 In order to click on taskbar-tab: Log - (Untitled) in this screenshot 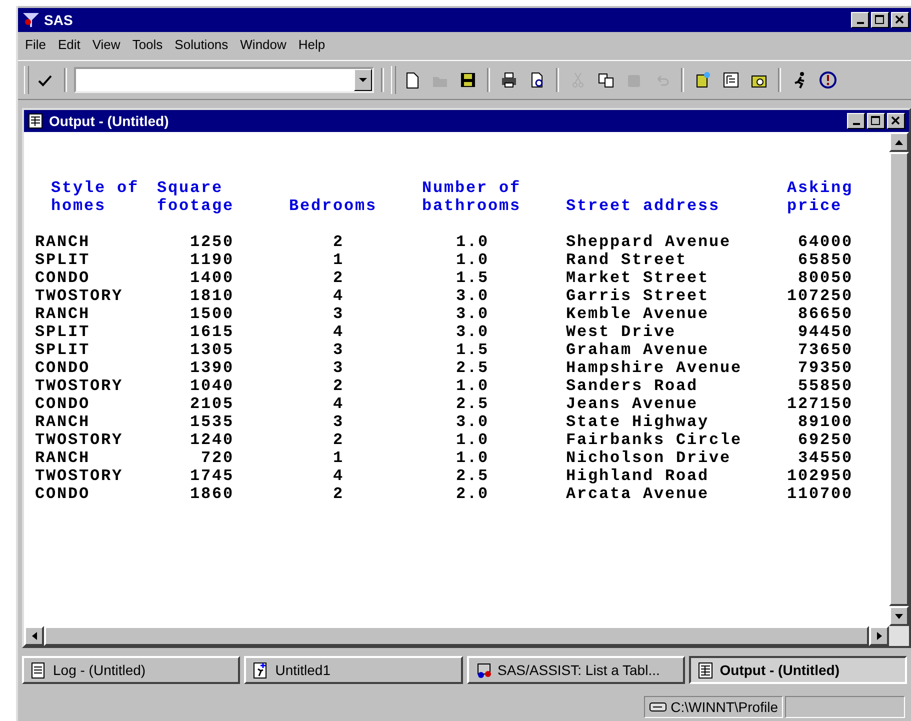, I will do `click(131, 670)`.